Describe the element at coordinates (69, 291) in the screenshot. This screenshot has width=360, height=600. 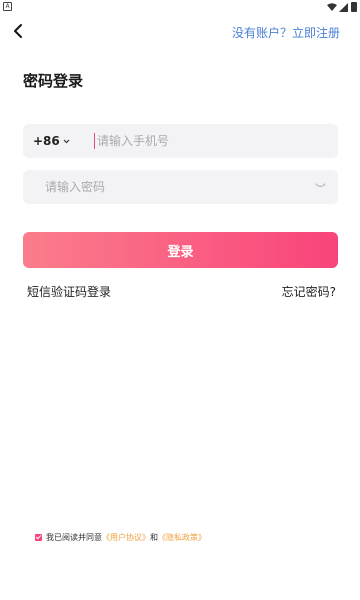
I see `sms-login-link: 短信验证码登录` at that location.